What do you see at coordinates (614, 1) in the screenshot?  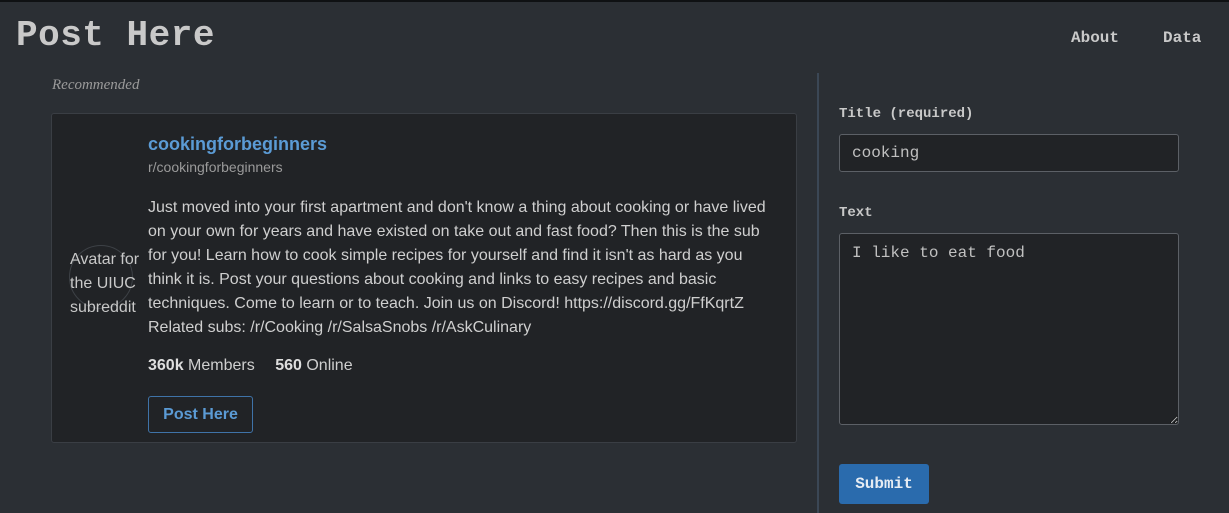 I see `top-border` at bounding box center [614, 1].